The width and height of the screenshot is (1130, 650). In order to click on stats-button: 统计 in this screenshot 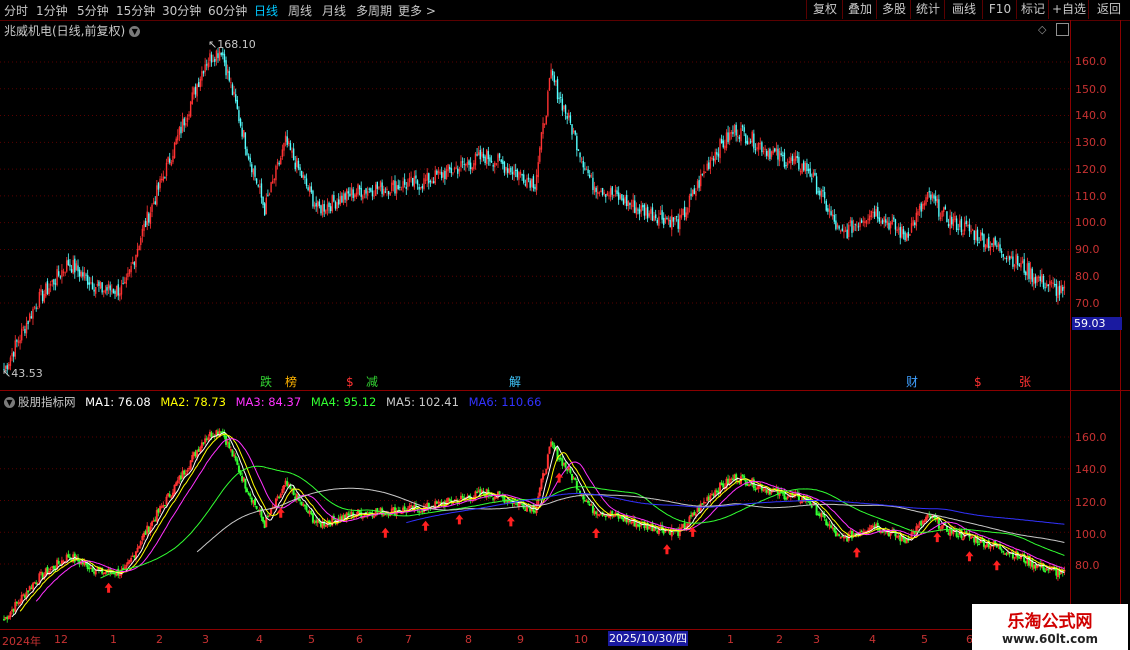, I will do `click(927, 9)`.